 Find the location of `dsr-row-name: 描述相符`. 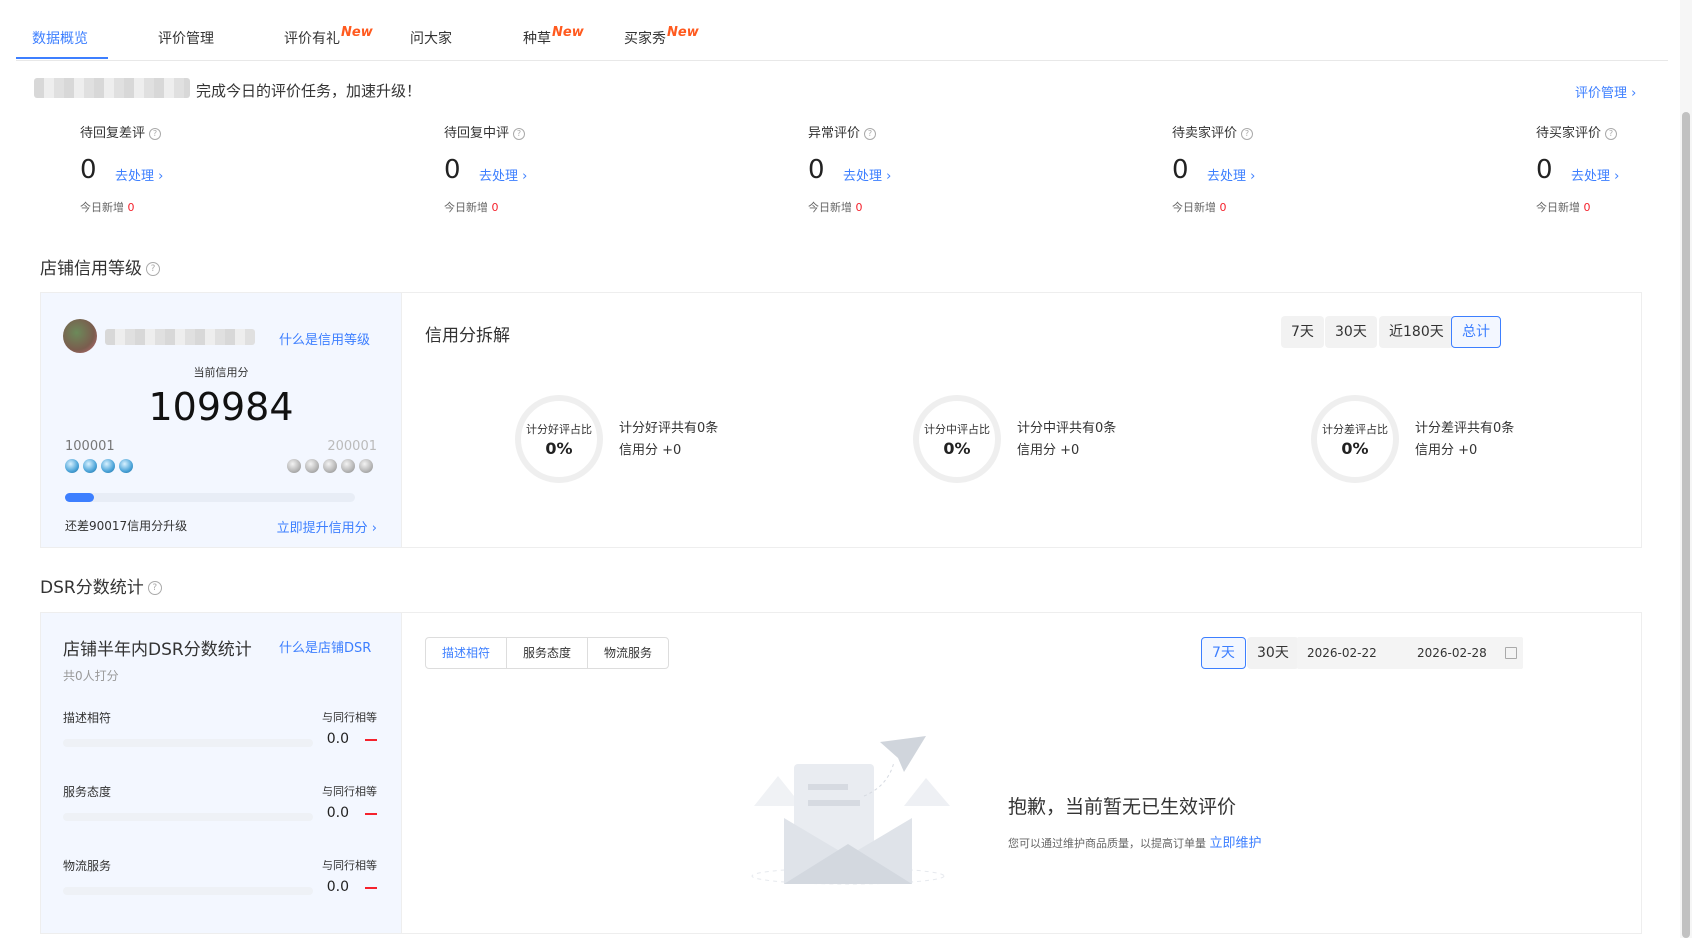

dsr-row-name: 描述相符 is located at coordinates (87, 718).